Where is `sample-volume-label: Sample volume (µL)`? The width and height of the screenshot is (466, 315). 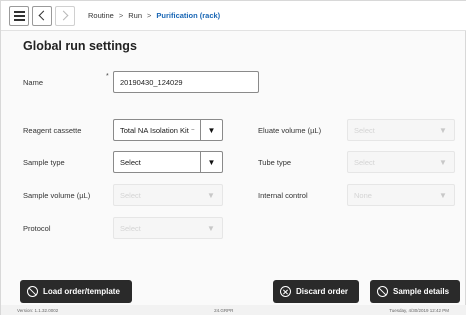
sample-volume-label: Sample volume (µL) is located at coordinates (57, 195).